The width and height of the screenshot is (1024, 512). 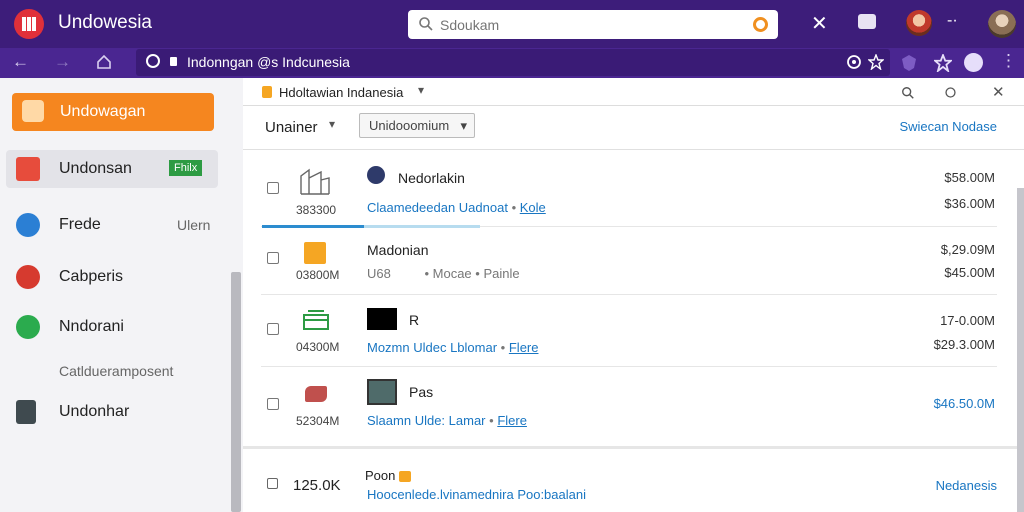 I want to click on sidebar-subheading: Catldueramposent, so click(x=116, y=371).